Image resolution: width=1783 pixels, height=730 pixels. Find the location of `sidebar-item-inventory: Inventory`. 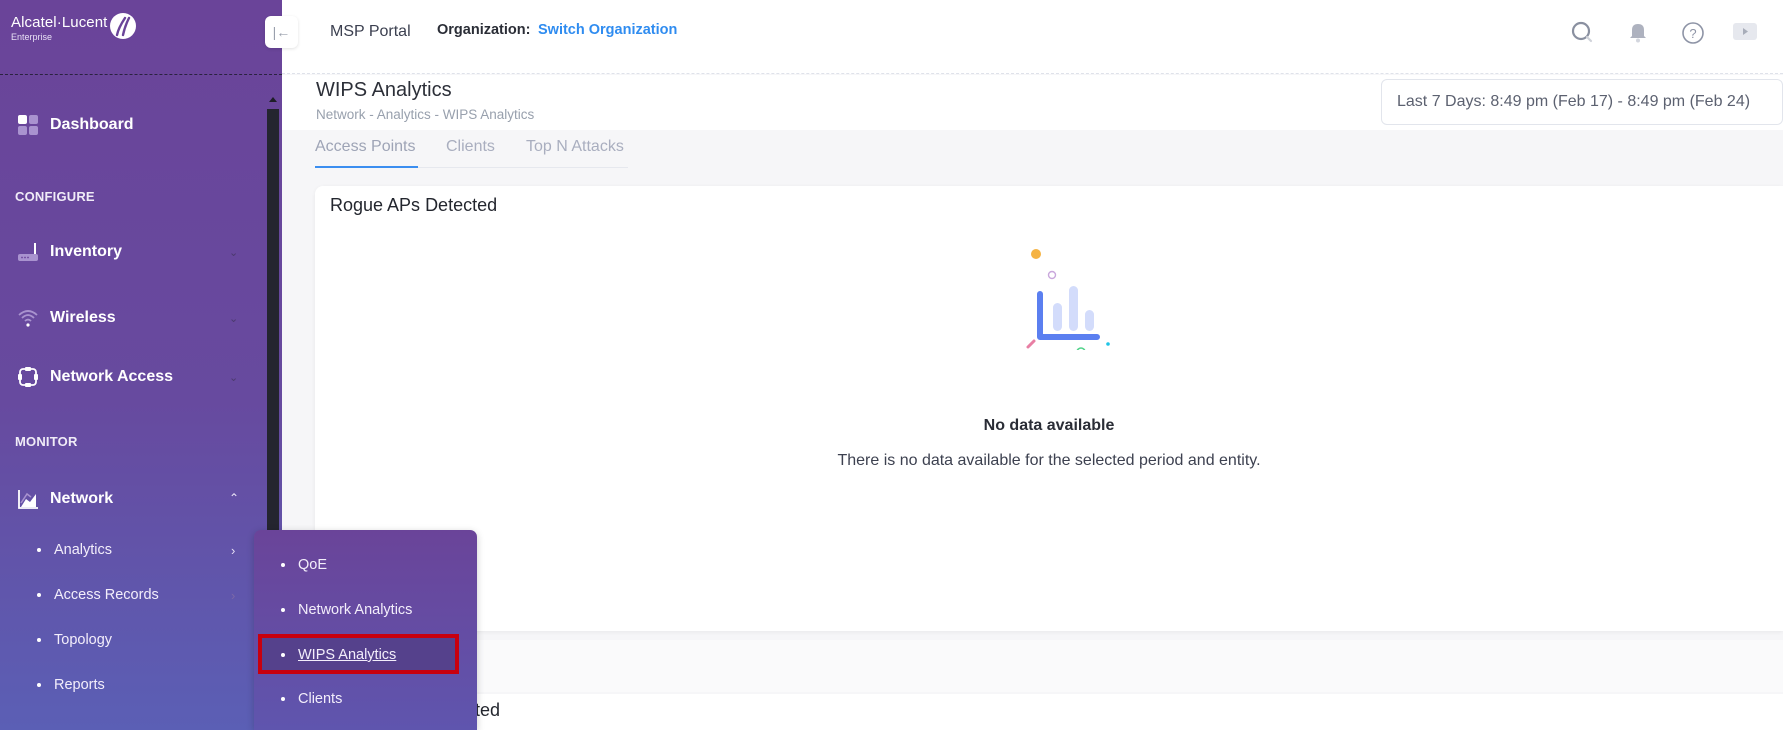

sidebar-item-inventory: Inventory is located at coordinates (69, 252).